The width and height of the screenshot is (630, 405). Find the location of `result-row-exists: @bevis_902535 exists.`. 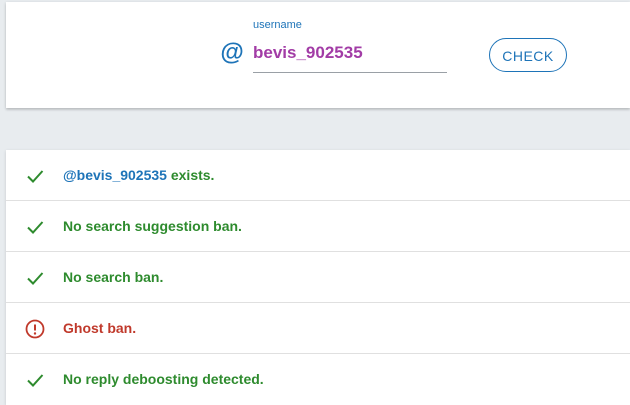

result-row-exists: @bevis_902535 exists. is located at coordinates (318, 175).